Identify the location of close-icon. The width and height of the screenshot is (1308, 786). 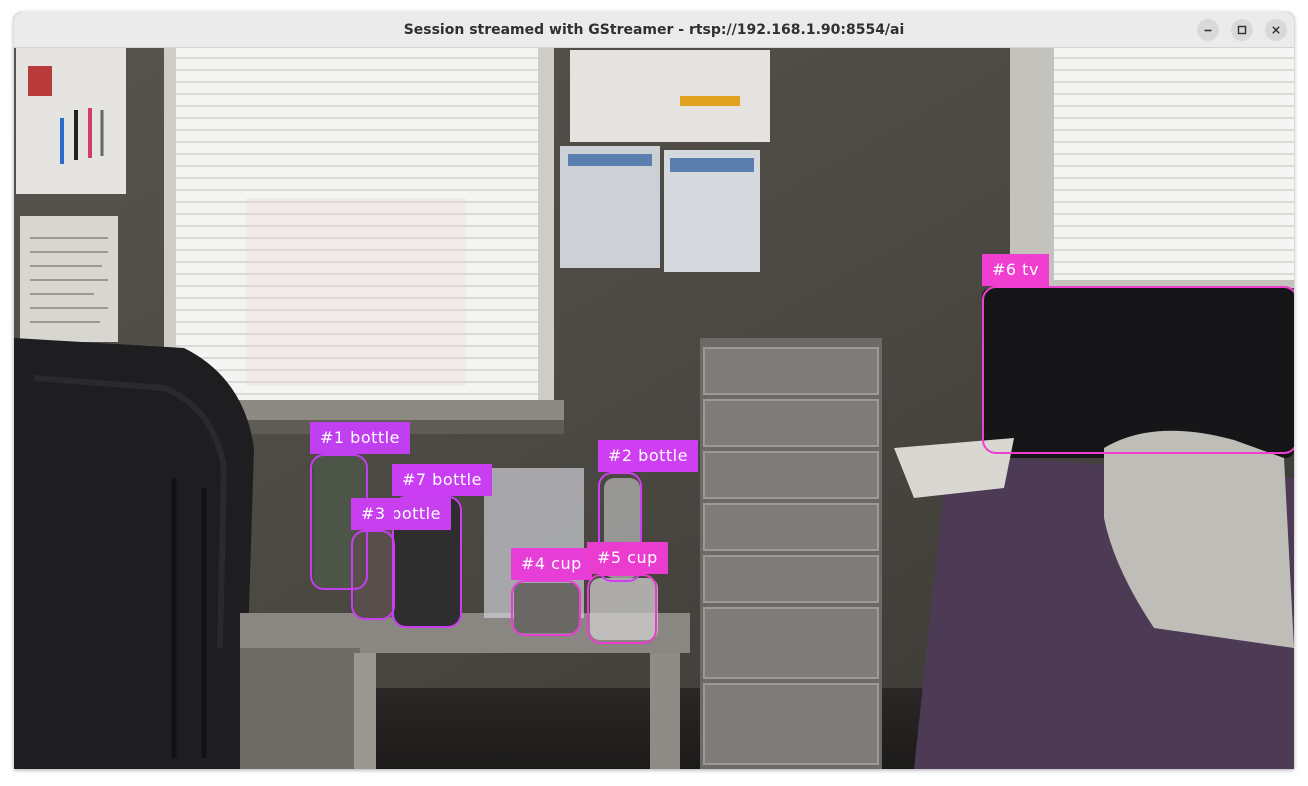
(1276, 30).